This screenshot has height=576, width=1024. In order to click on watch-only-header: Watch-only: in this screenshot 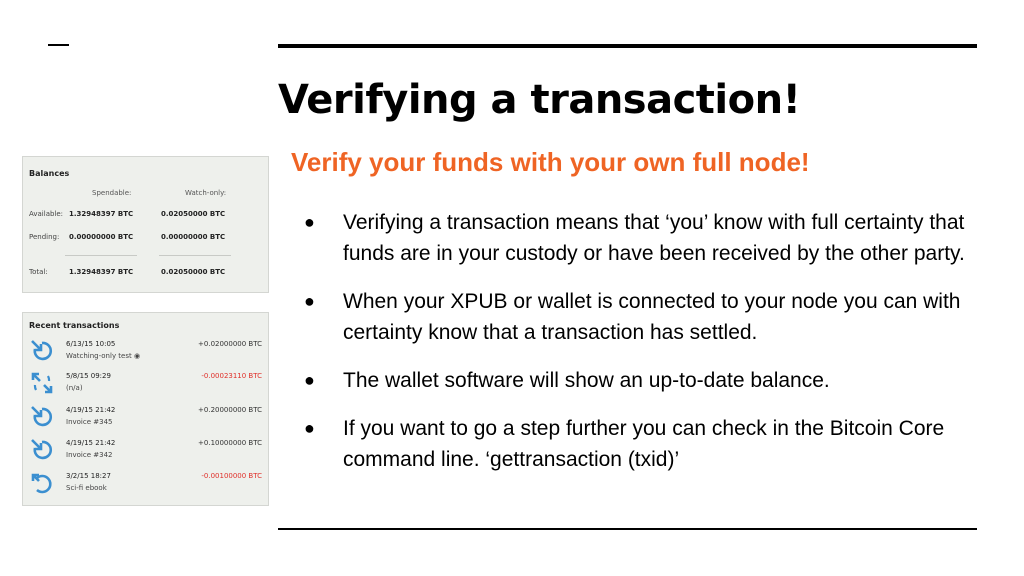, I will do `click(206, 193)`.